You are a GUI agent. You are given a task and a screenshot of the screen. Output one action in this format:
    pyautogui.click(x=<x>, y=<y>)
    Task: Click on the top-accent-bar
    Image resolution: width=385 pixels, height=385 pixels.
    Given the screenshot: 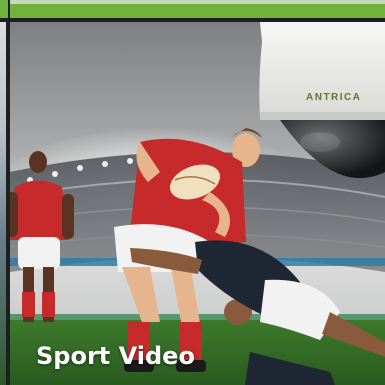 What is the action you would take?
    pyautogui.click(x=197, y=9)
    